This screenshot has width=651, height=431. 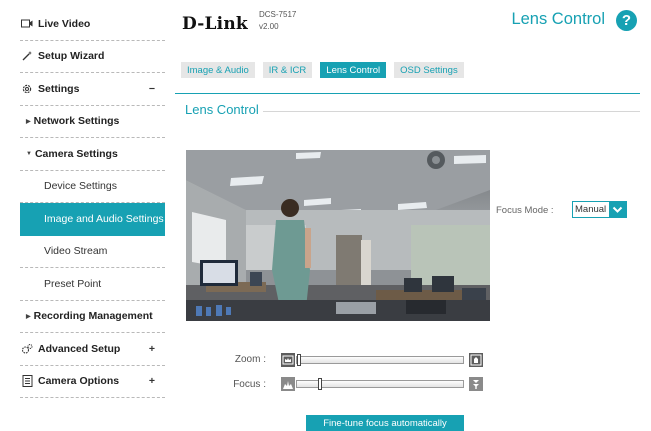 What do you see at coordinates (27, 24) in the screenshot?
I see `video-camera-icon` at bounding box center [27, 24].